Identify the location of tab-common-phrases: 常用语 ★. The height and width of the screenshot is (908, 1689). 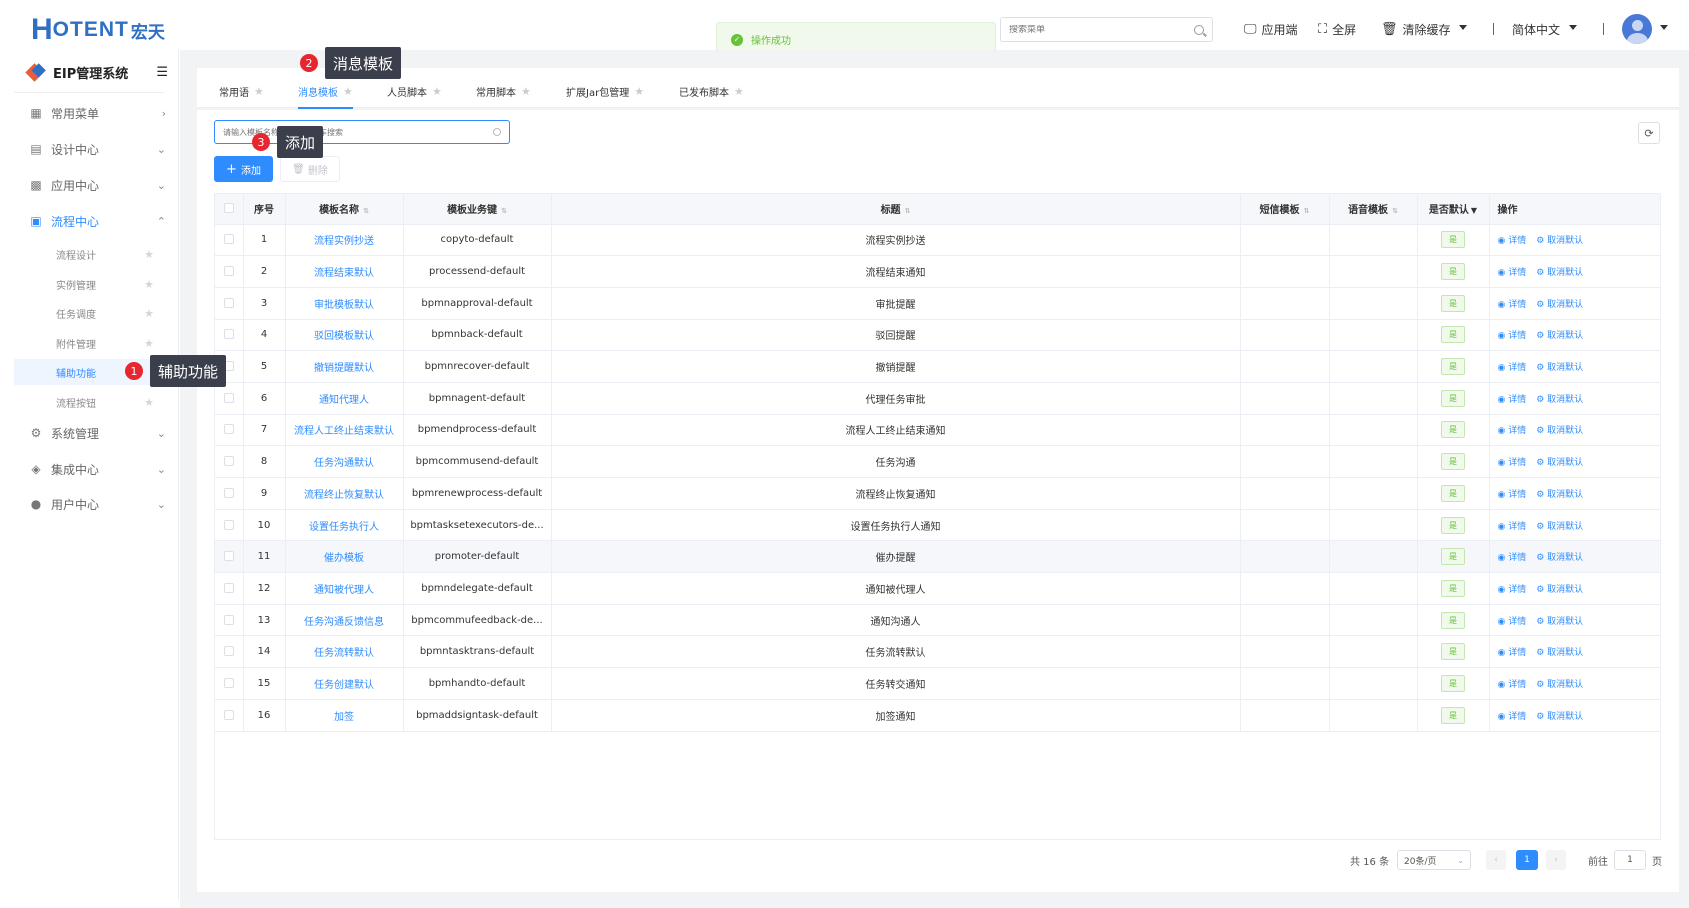
(241, 91).